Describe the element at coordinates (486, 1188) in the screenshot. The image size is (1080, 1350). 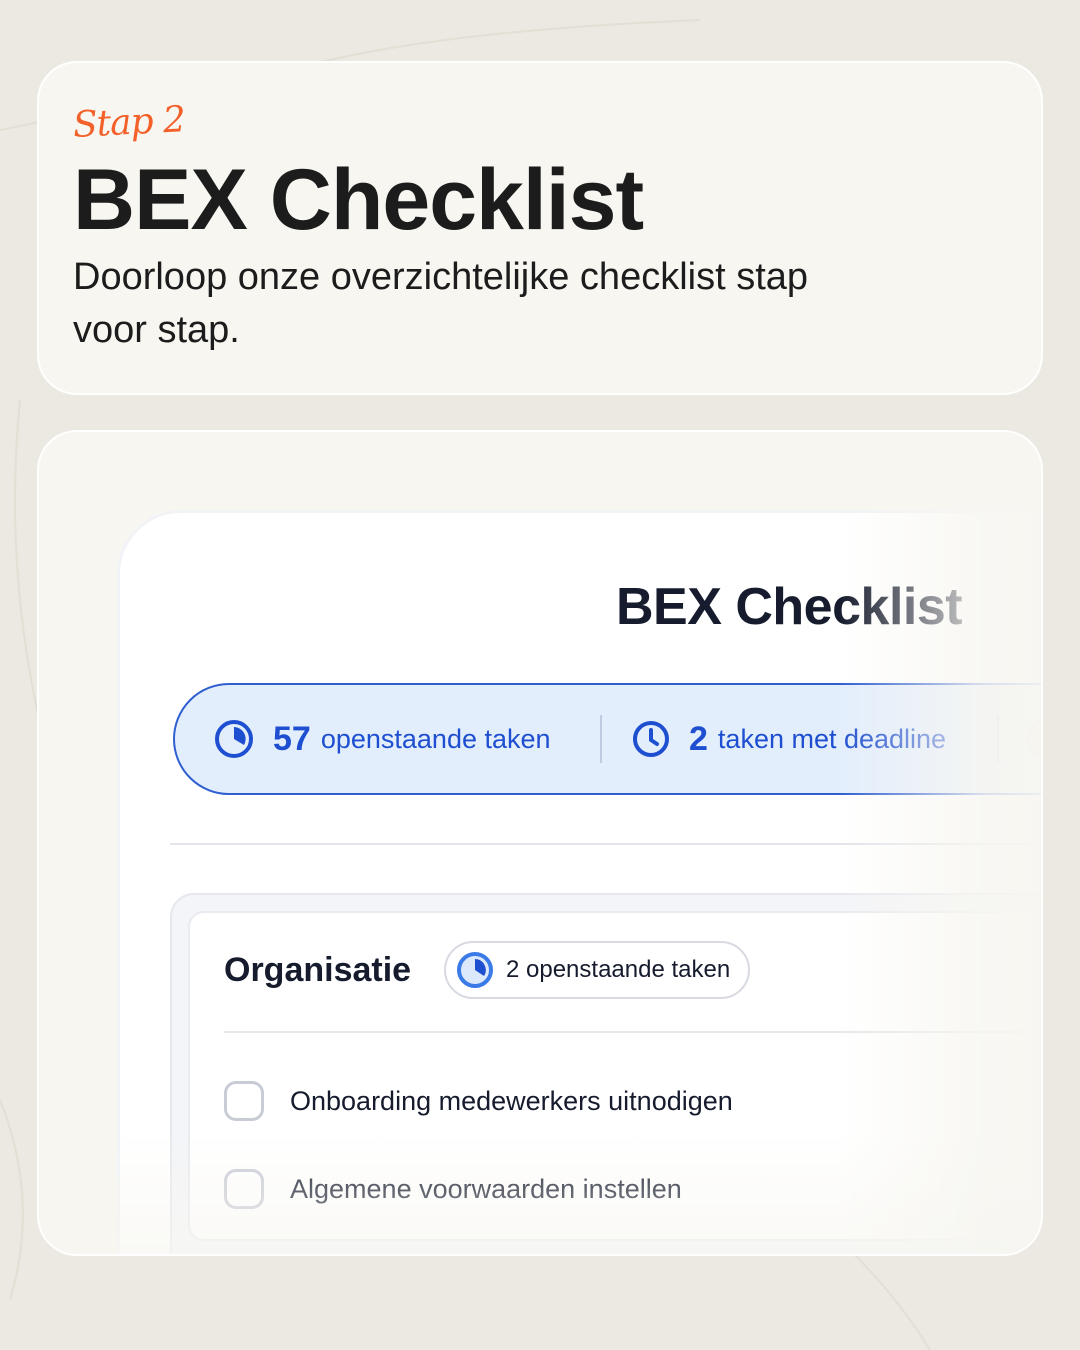
I see `task-label: Algemene voorwaarden instellen` at that location.